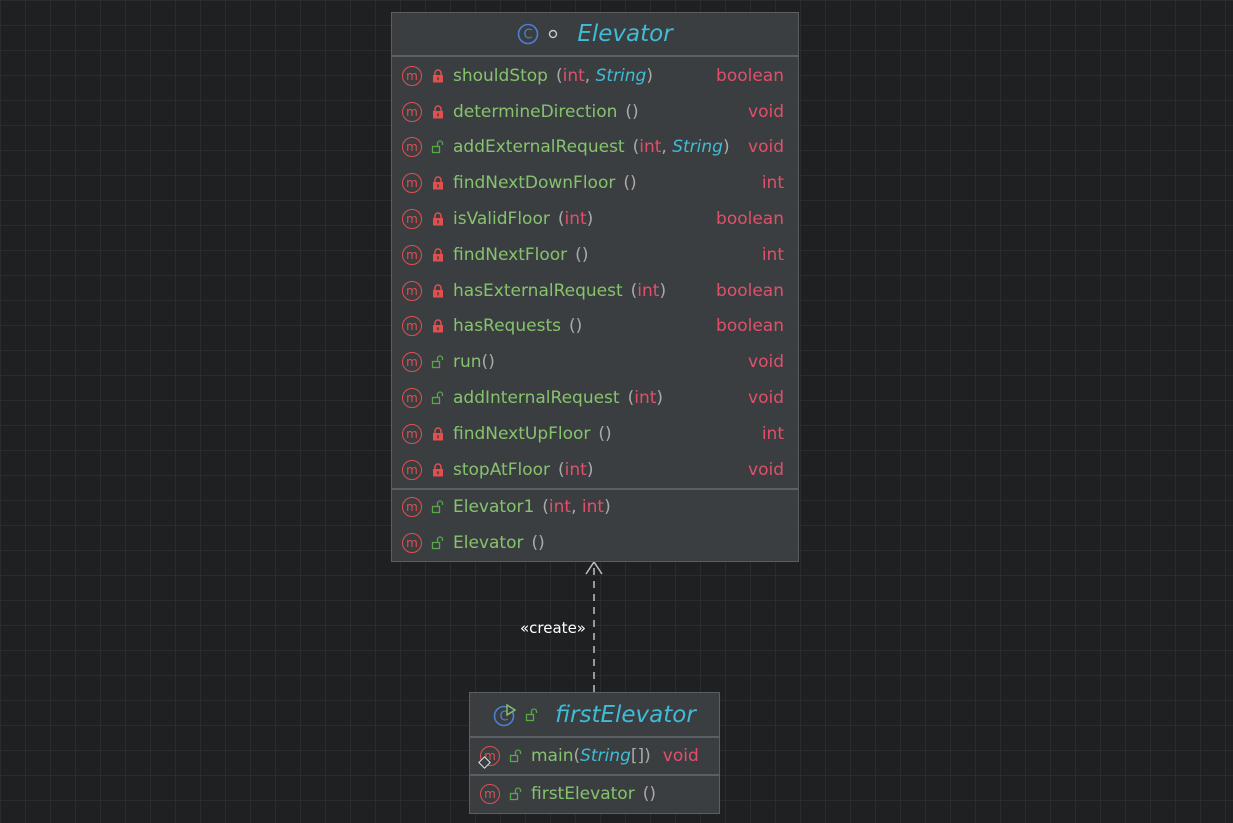 Image resolution: width=1233 pixels, height=823 pixels. What do you see at coordinates (534, 183) in the screenshot?
I see `member-name: findNextDownFloor` at bounding box center [534, 183].